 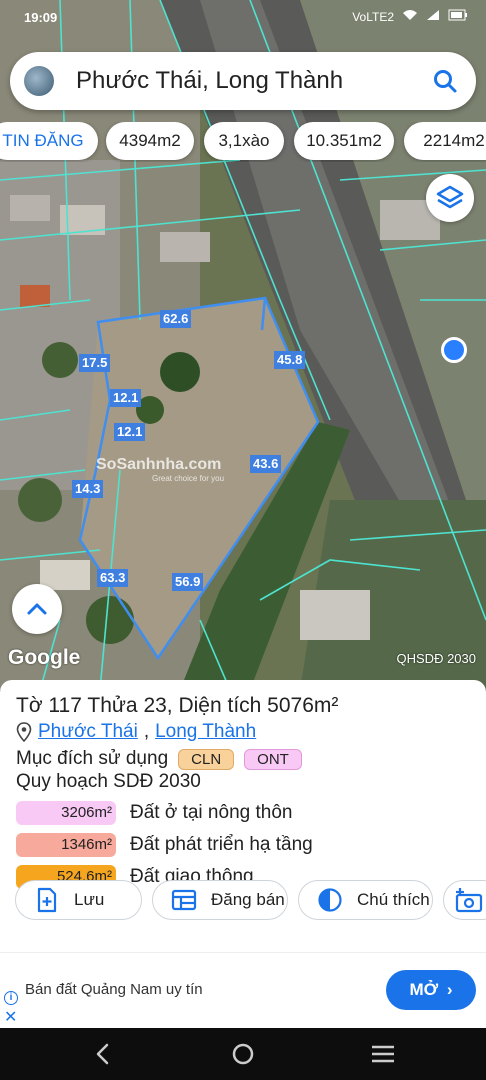 What do you see at coordinates (66, 844) in the screenshot?
I see `legend-value: 1346m²` at bounding box center [66, 844].